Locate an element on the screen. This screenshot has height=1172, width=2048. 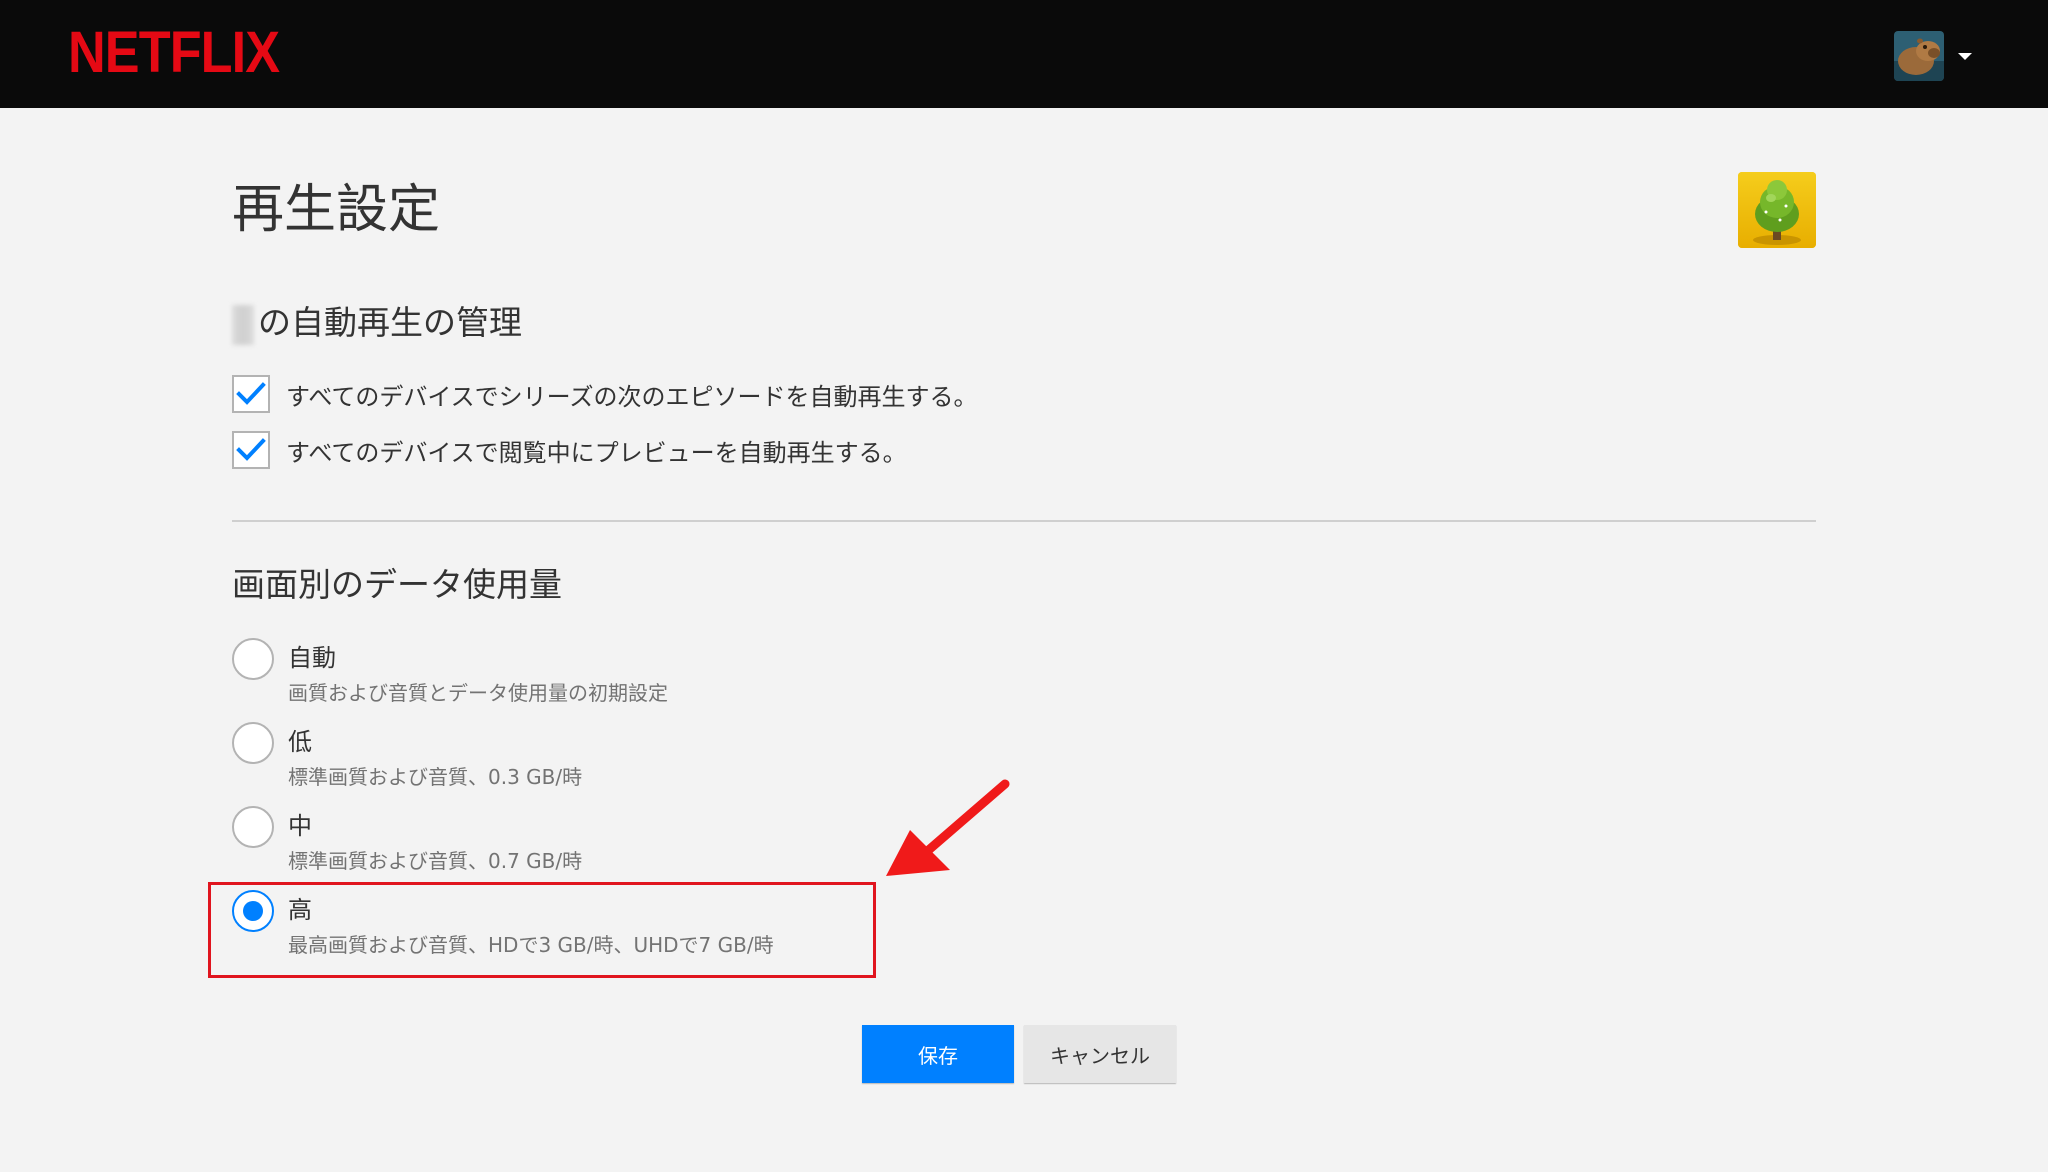
autoplay-title-text: の自動再生の管理 is located at coordinates (390, 322).